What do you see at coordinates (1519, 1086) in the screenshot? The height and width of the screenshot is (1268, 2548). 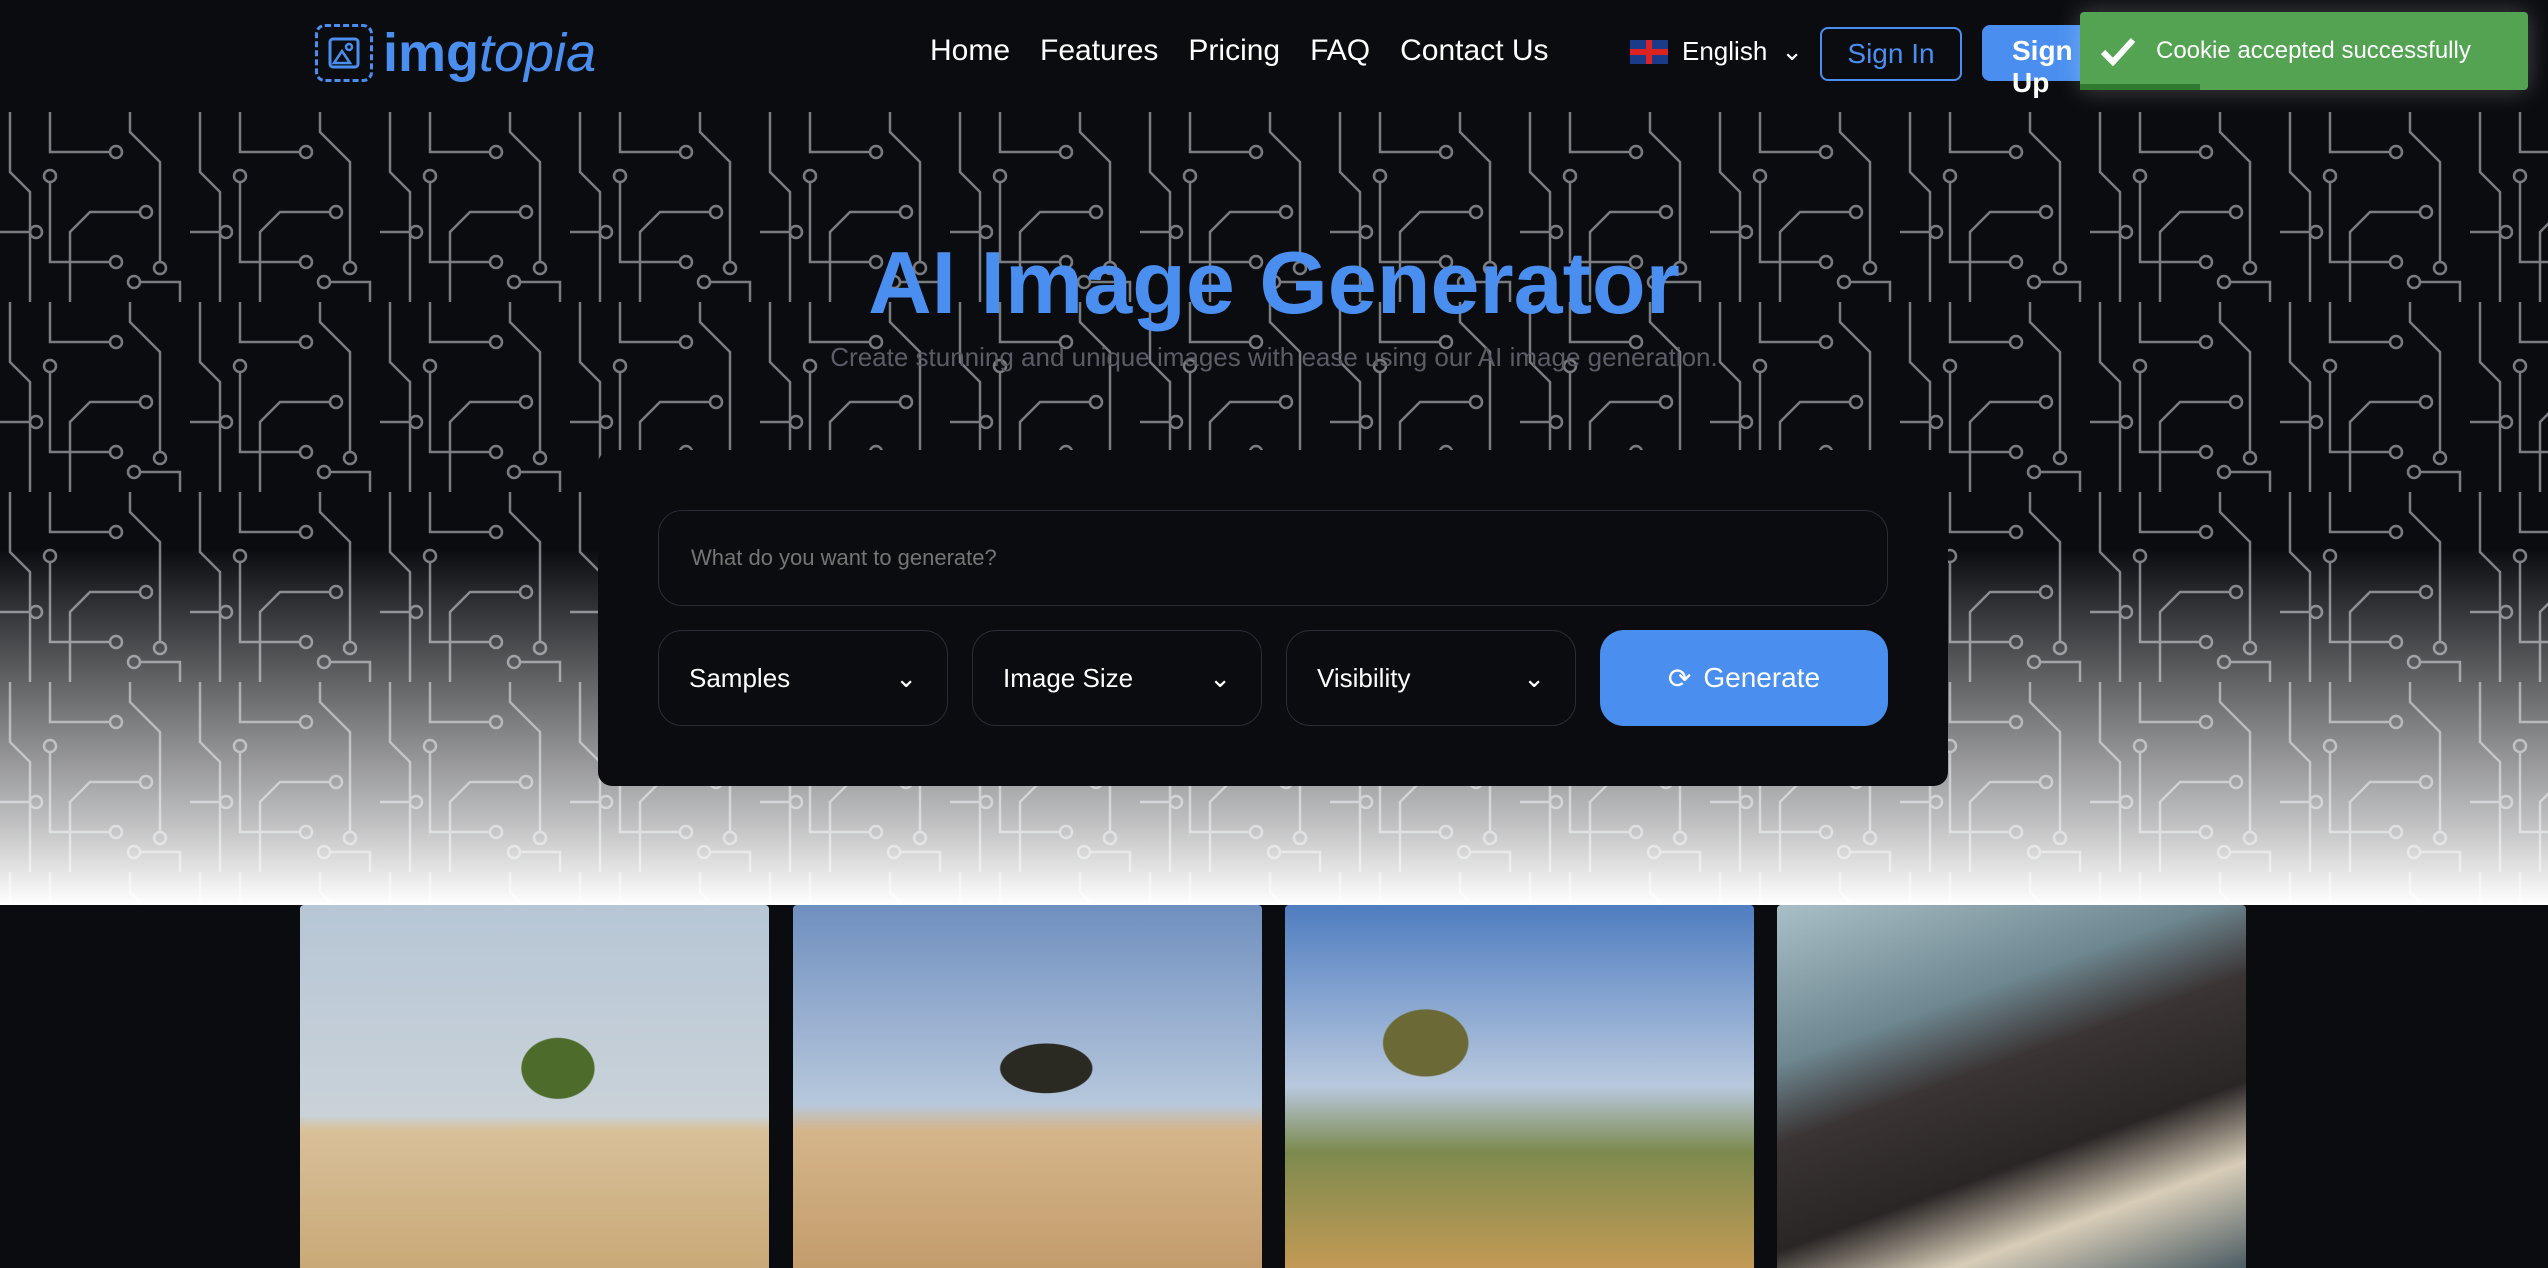 I see `gallery-image-savanna-tree` at bounding box center [1519, 1086].